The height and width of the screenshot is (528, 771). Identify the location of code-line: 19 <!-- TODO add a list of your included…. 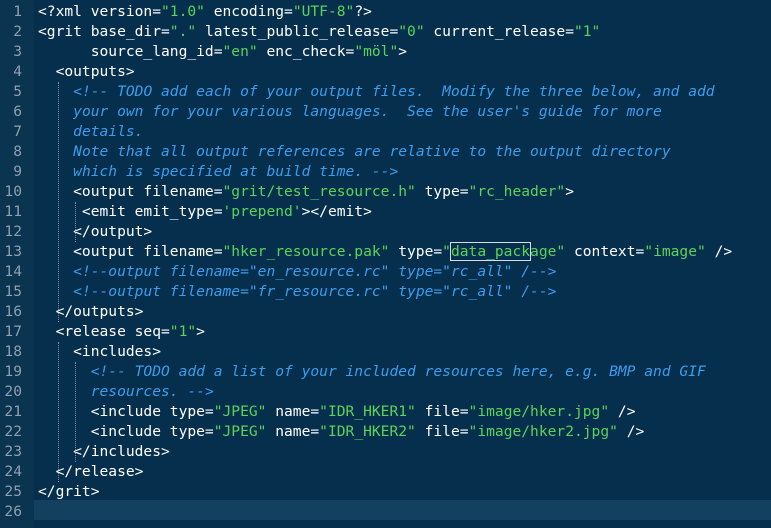
(385, 372).